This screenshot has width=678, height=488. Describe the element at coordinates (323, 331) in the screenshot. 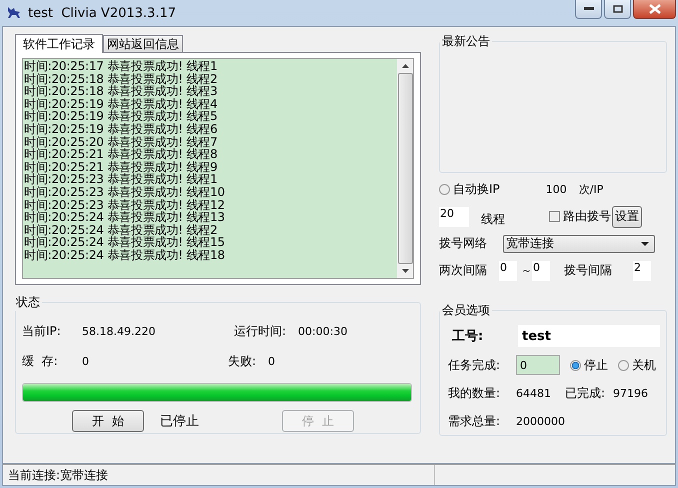

I see `runtime-value: 00:00:30` at that location.